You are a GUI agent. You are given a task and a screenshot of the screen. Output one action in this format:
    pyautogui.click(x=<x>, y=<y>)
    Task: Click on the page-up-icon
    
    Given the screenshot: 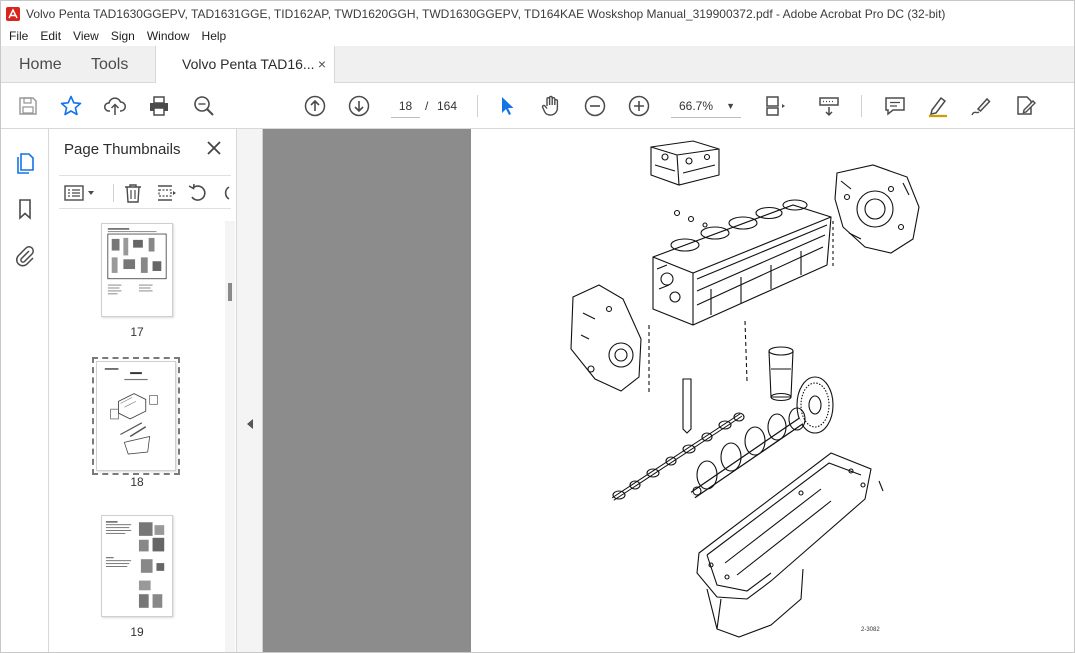 What is the action you would take?
    pyautogui.click(x=315, y=106)
    